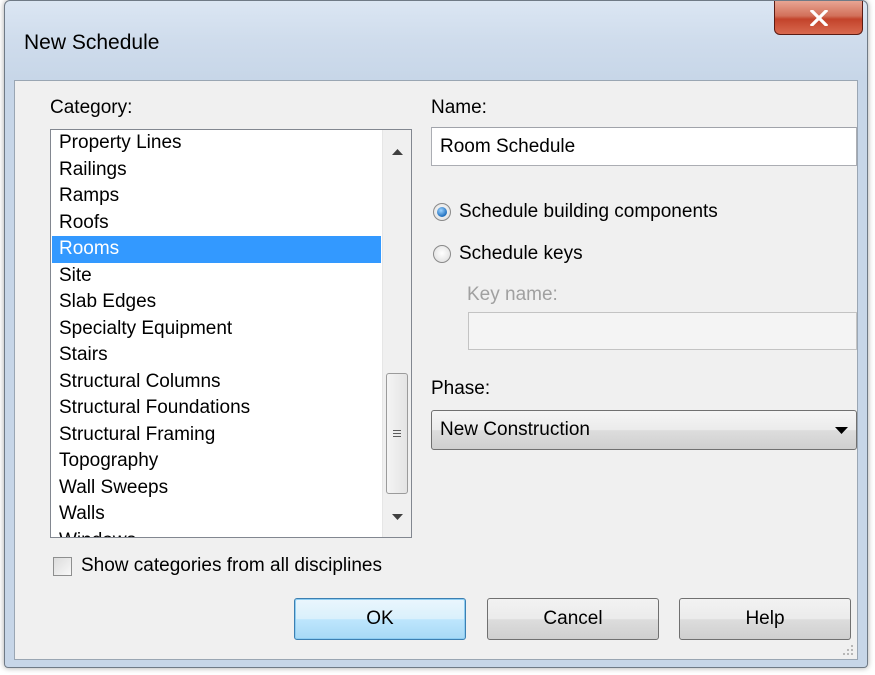  I want to click on category-item: Structural Foundations, so click(216, 408).